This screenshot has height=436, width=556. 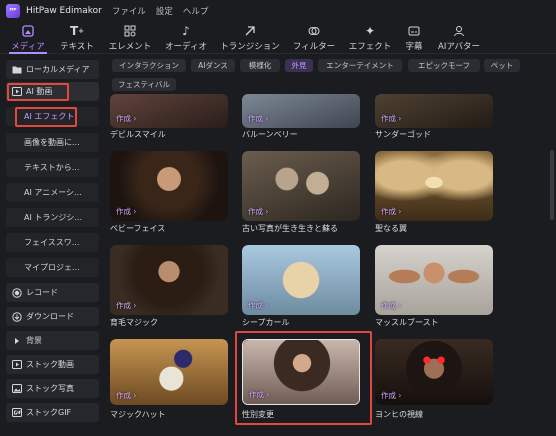 I want to click on sidebar-subitem-ai-effect: AI エフェクト, so click(x=52, y=116).